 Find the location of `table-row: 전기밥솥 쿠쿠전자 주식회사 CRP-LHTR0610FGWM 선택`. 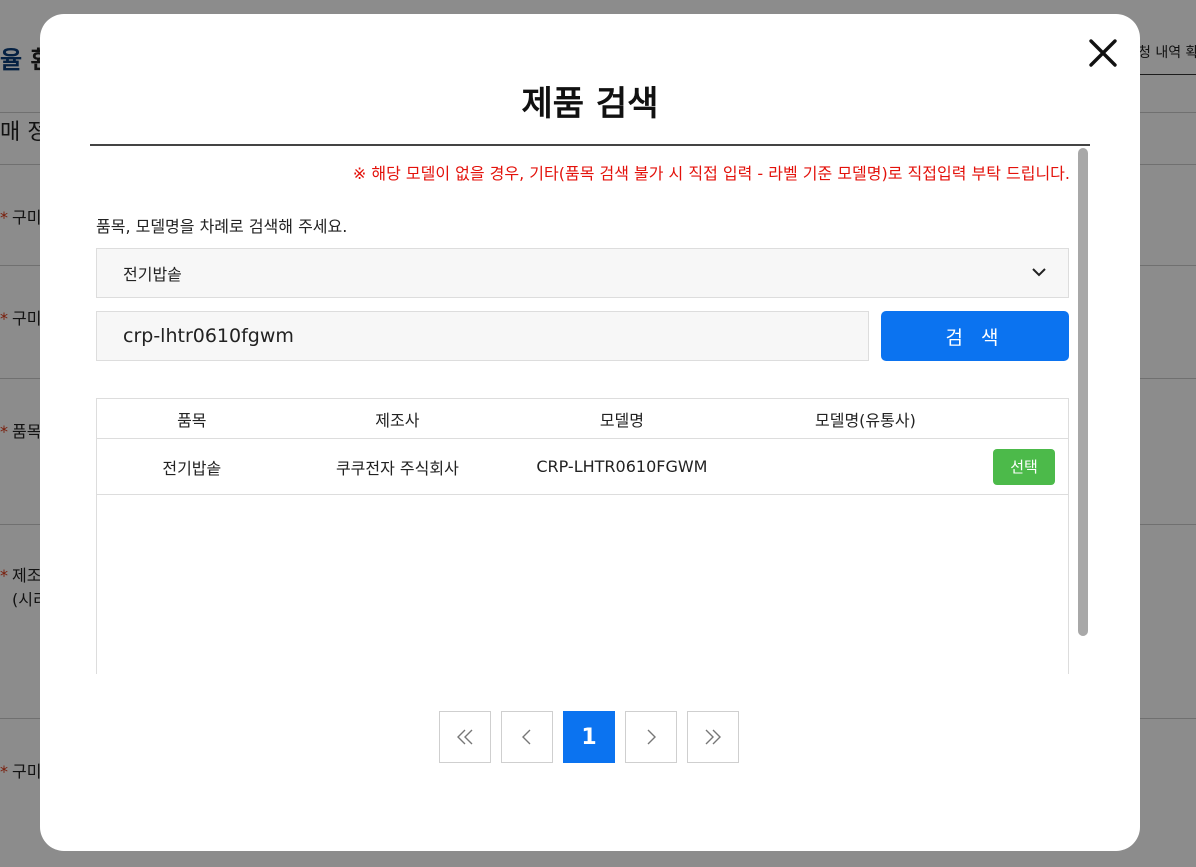

table-row: 전기밥솥 쿠쿠전자 주식회사 CRP-LHTR0610FGWM 선택 is located at coordinates (582, 467).